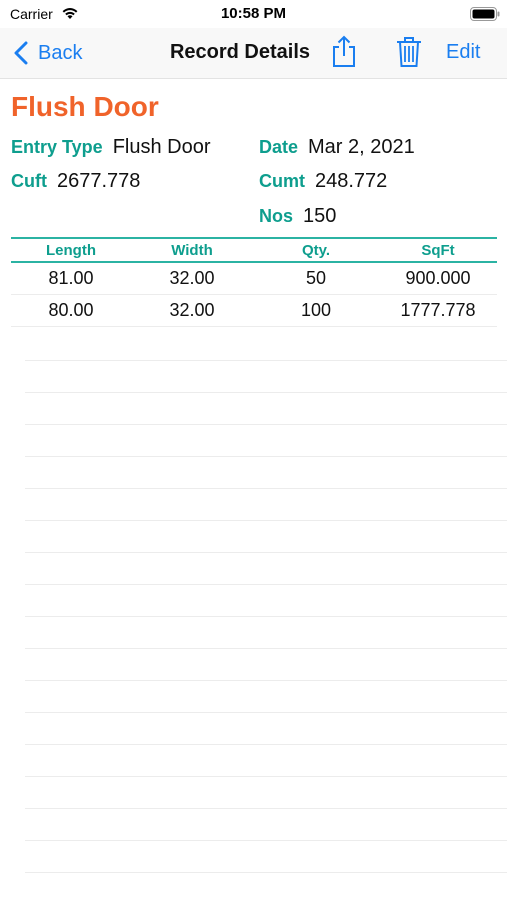 The height and width of the screenshot is (900, 507). I want to click on entry-type-field: Entry Type Flush Door, so click(111, 147).